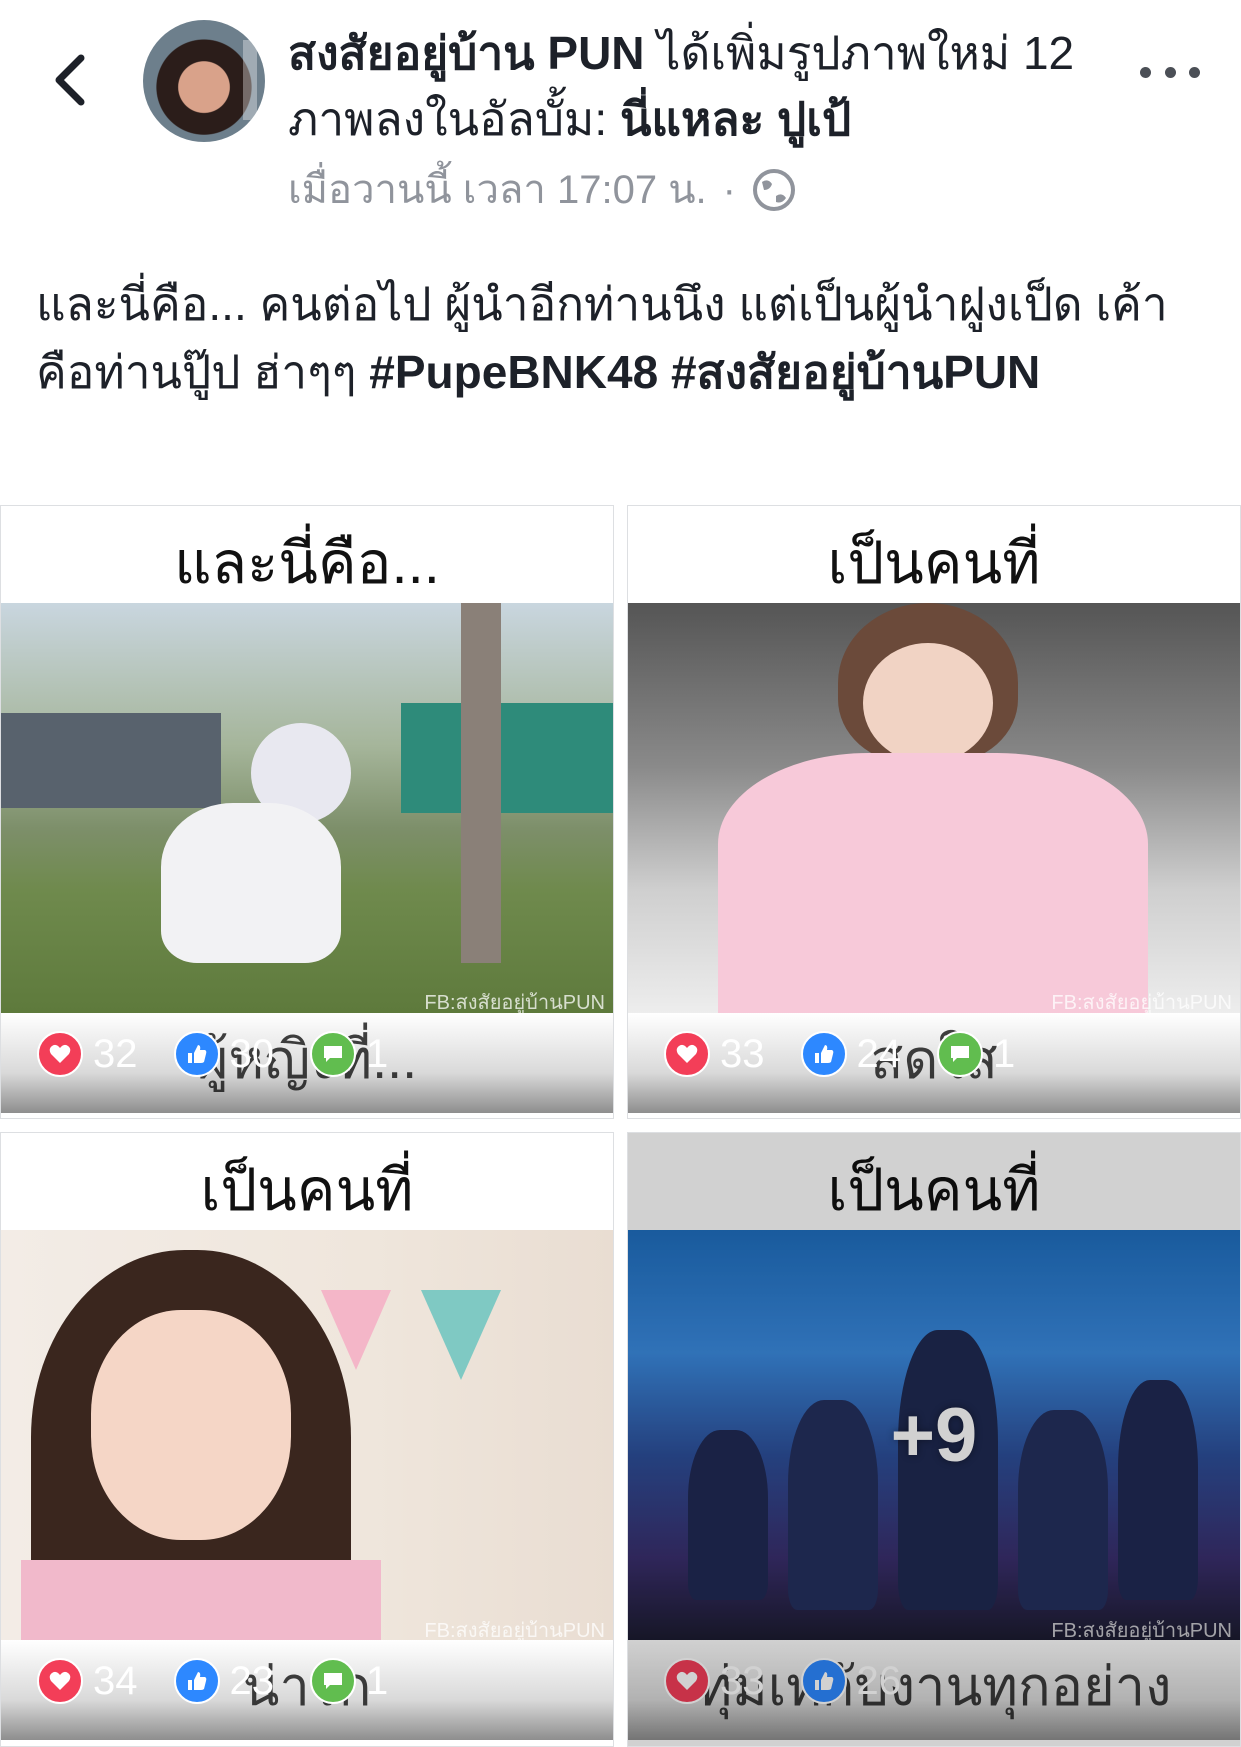 The width and height of the screenshot is (1241, 1747). Describe the element at coordinates (115, 1053) in the screenshot. I see `love-count: 32` at that location.